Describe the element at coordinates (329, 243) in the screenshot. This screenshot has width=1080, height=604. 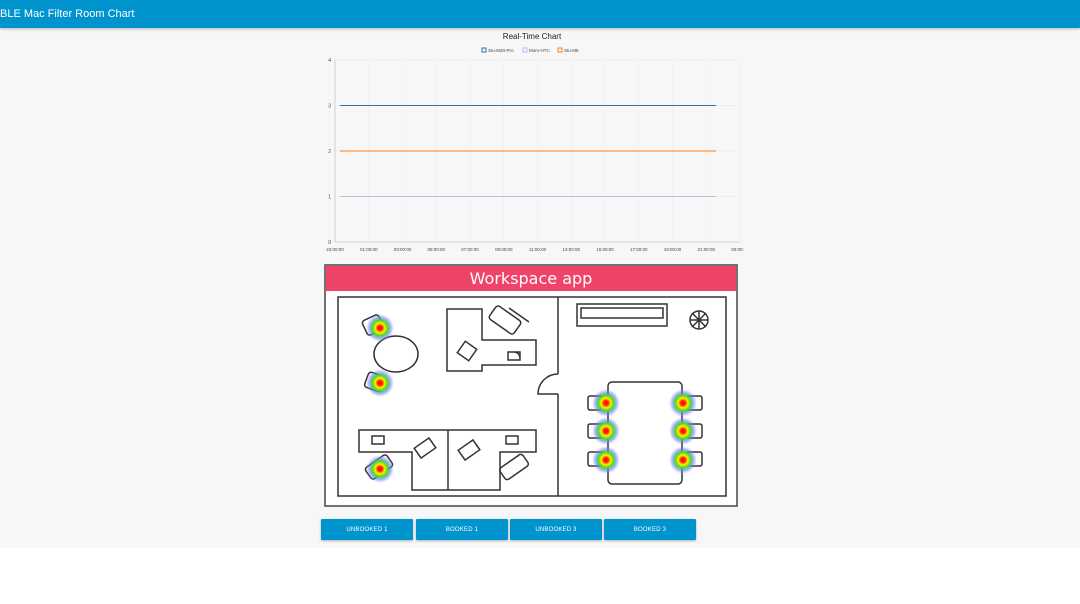
I see `y-tick-label: 0` at that location.